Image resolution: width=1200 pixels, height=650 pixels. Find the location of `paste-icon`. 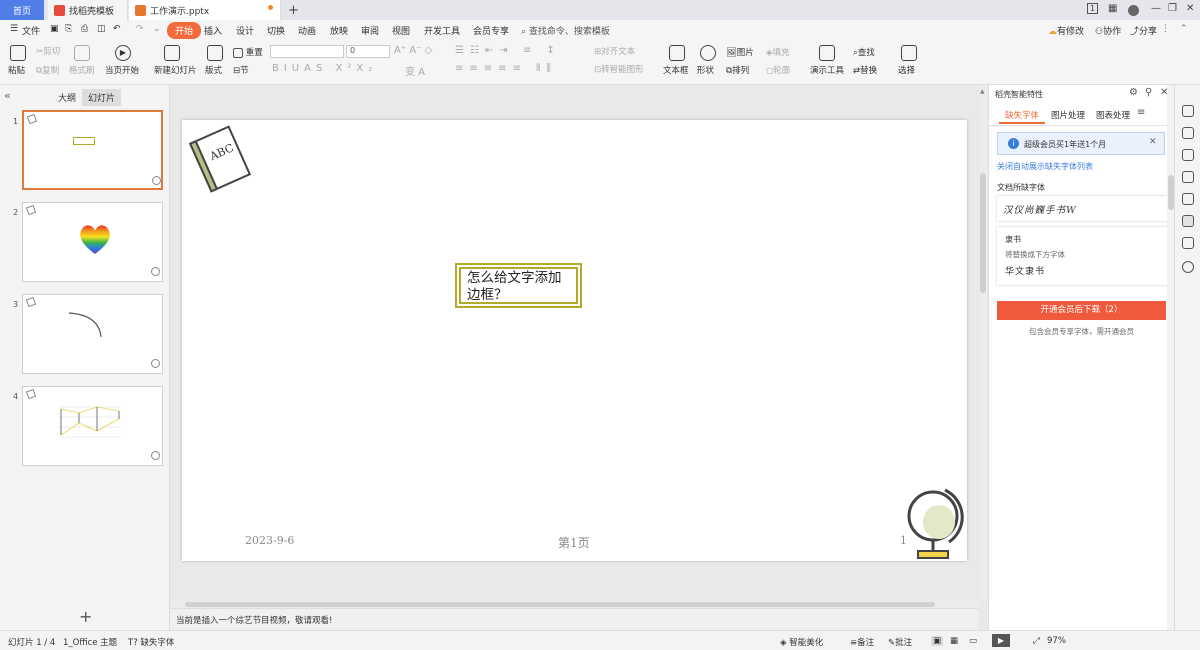

paste-icon is located at coordinates (18, 53).